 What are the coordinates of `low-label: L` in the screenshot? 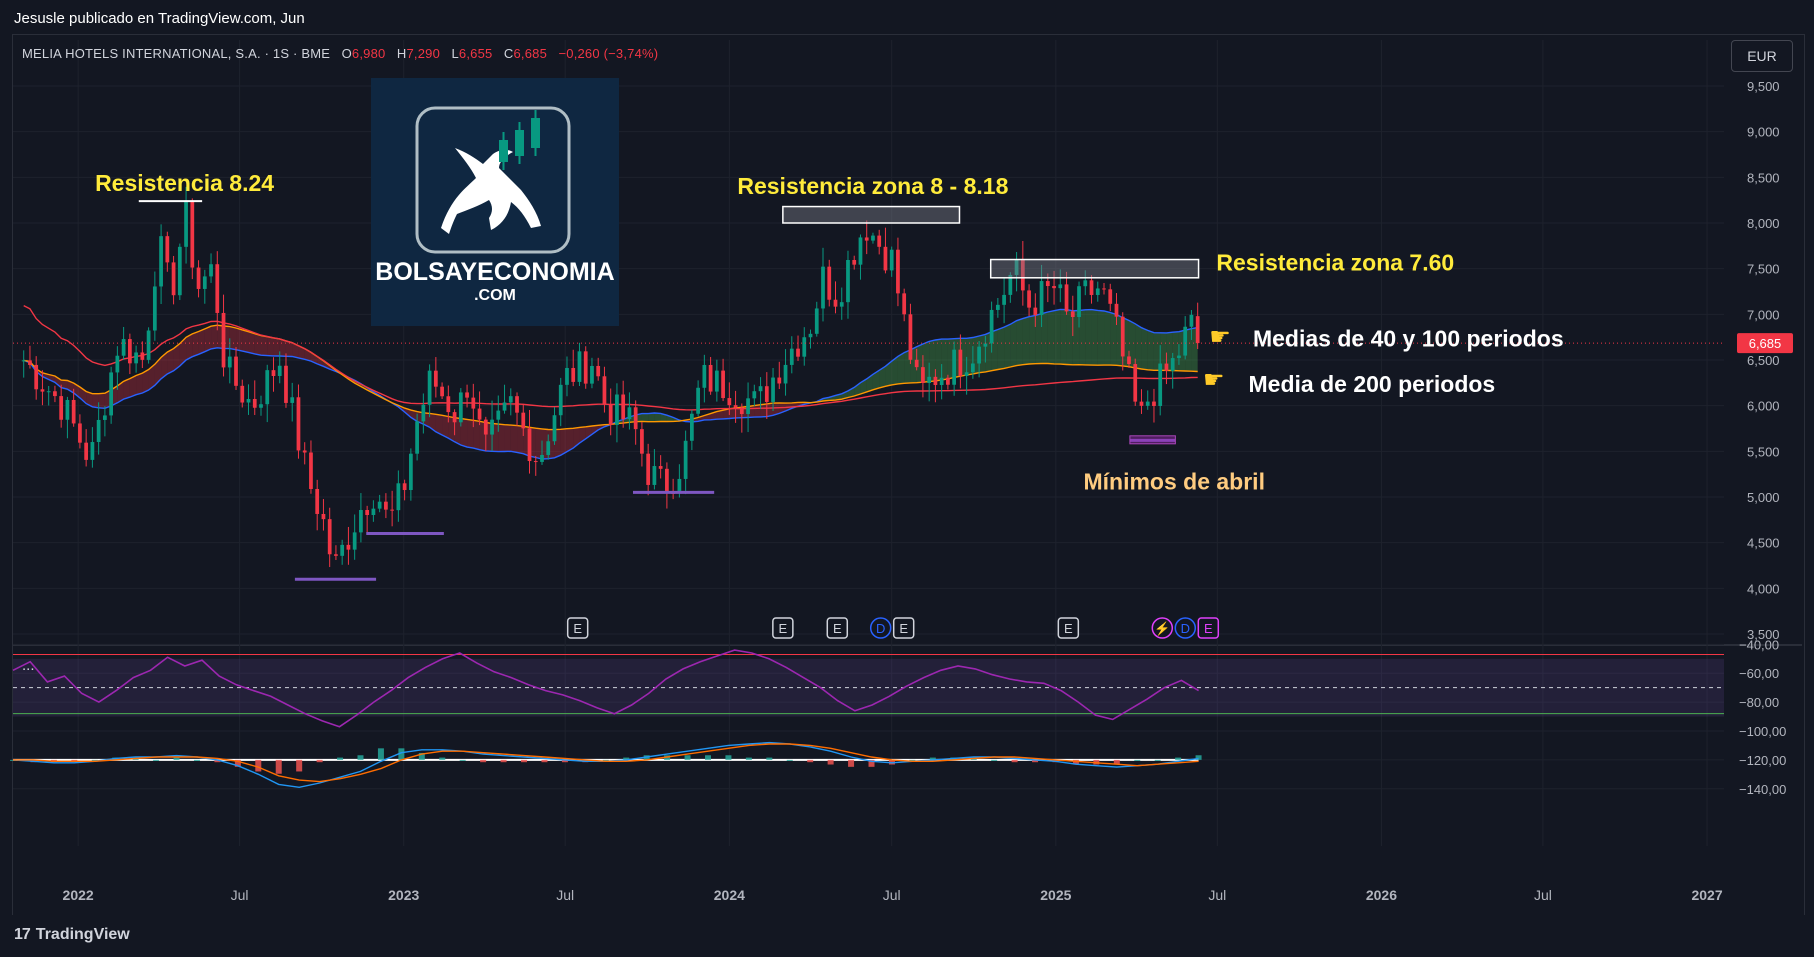 It's located at (455, 53).